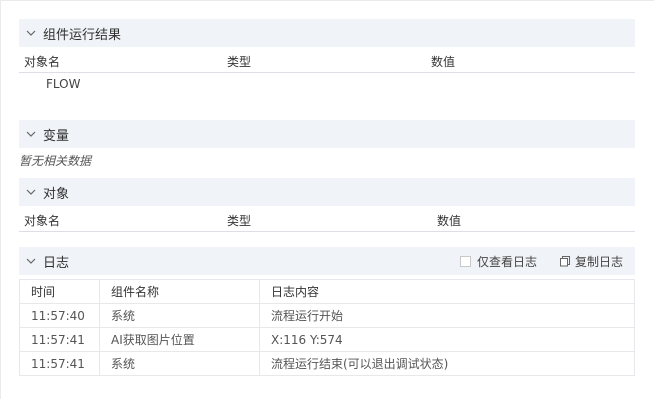 Image resolution: width=654 pixels, height=399 pixels. I want to click on copy-log-label: 复制日志, so click(598, 261).